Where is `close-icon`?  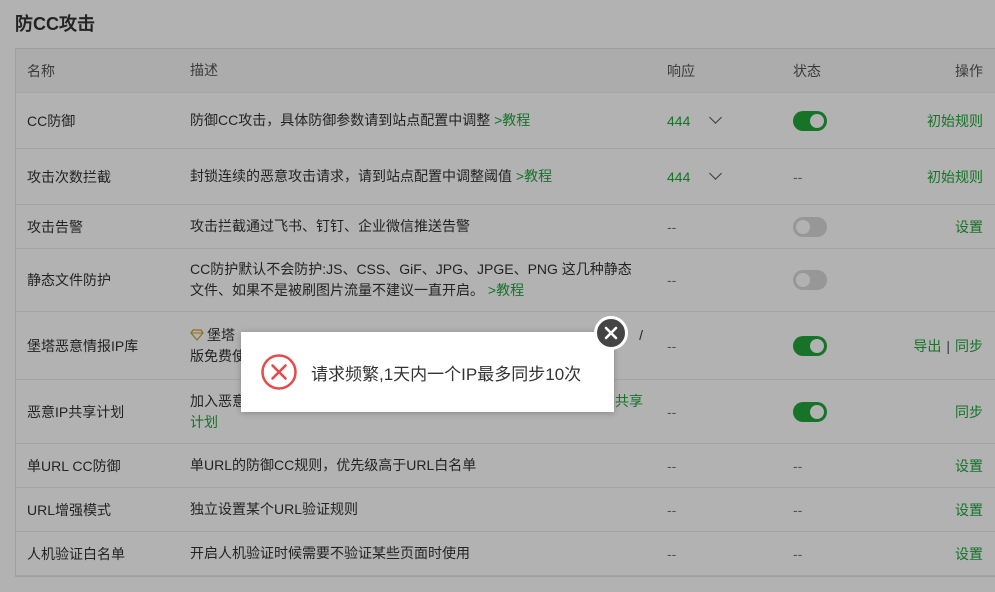 close-icon is located at coordinates (611, 333).